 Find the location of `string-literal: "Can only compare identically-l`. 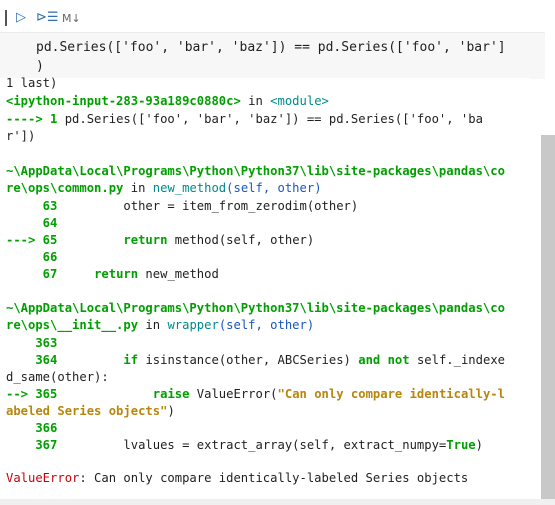

string-literal: "Can only compare identically-l is located at coordinates (391, 394).